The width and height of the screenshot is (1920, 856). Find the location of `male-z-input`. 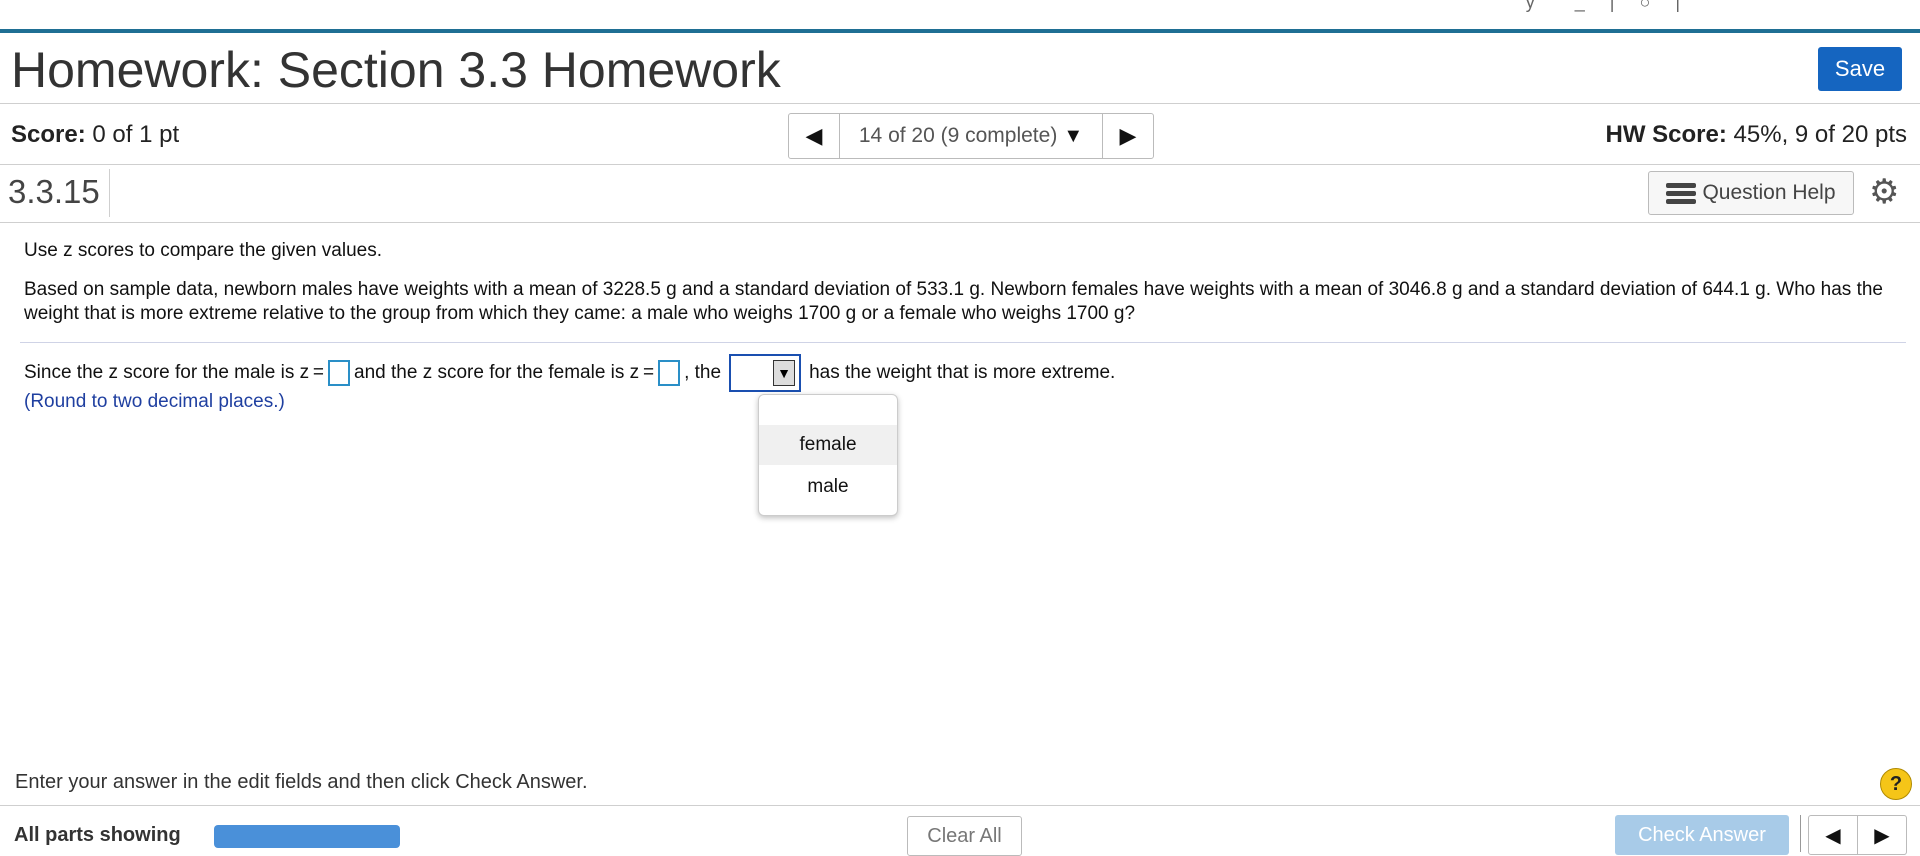

male-z-input is located at coordinates (339, 373).